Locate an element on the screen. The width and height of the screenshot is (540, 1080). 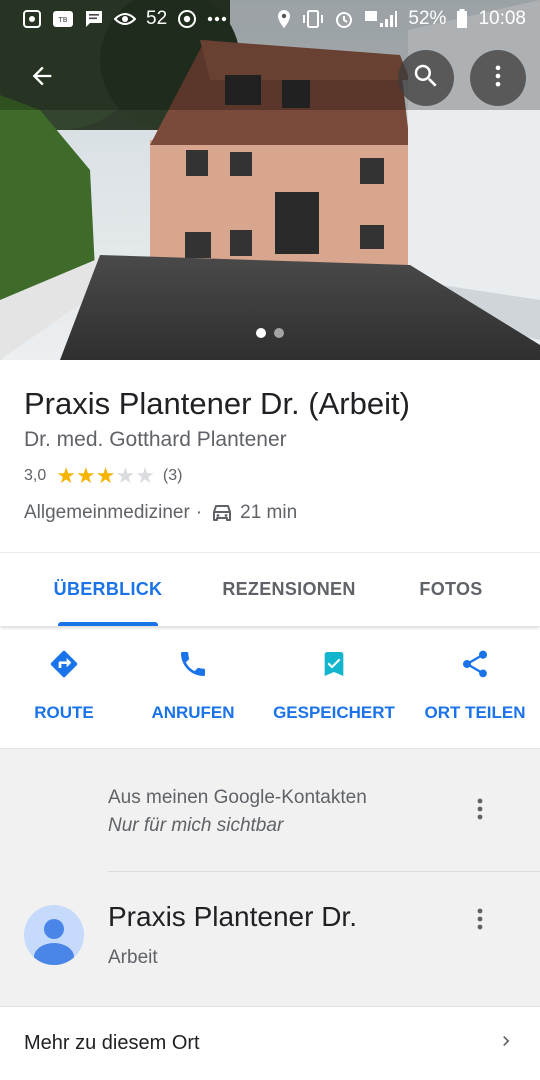
photo-pager is located at coordinates (270, 333).